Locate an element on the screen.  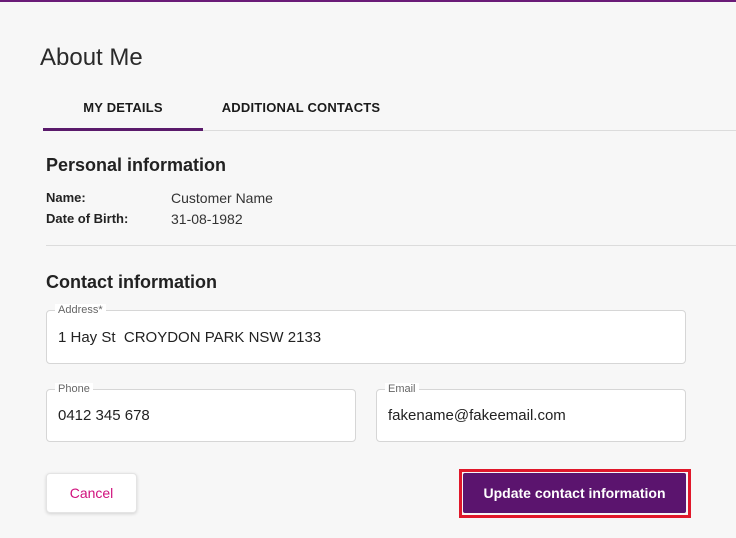
name-label: Name: is located at coordinates (66, 197).